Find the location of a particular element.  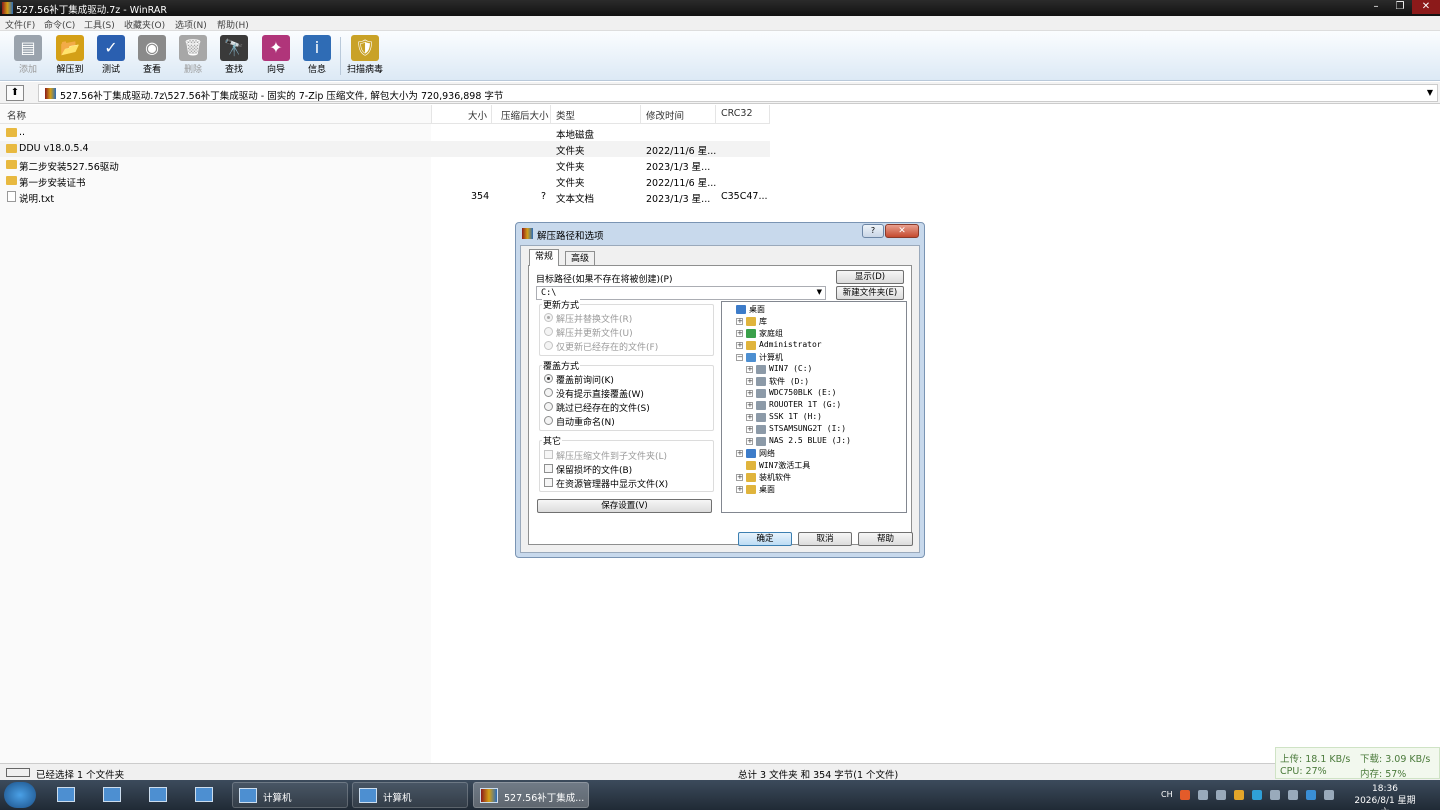

tray-settings-icon is located at coordinates (1203, 795).